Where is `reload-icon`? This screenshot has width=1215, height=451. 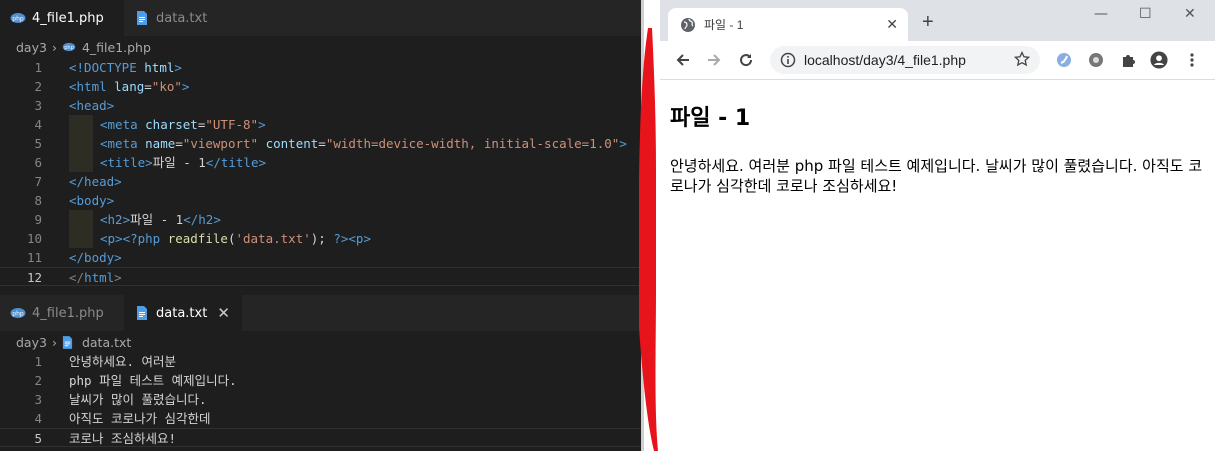
reload-icon is located at coordinates (746, 60).